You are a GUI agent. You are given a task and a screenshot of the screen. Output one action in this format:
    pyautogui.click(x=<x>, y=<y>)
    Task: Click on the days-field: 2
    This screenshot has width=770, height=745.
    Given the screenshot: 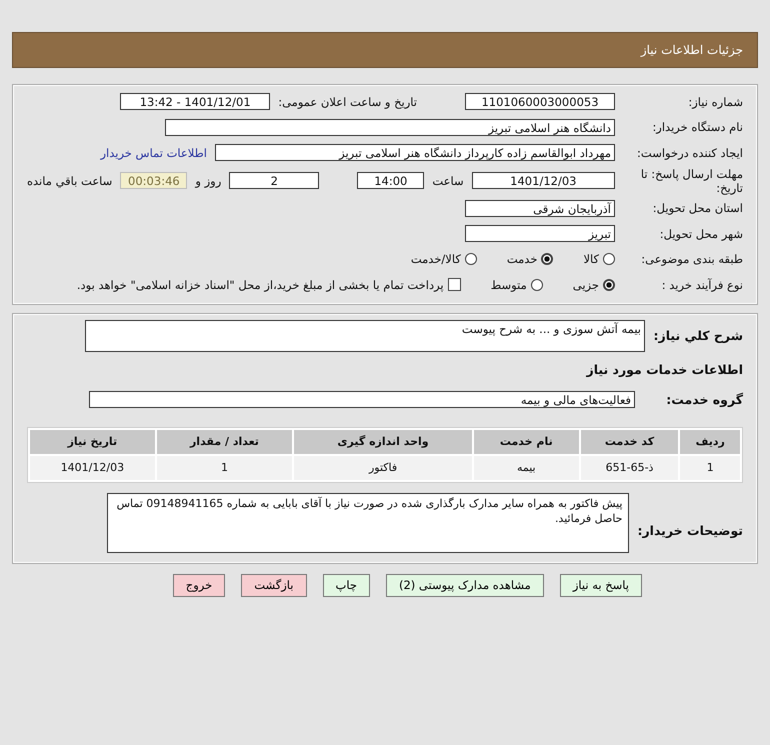 What is the action you would take?
    pyautogui.click(x=274, y=180)
    